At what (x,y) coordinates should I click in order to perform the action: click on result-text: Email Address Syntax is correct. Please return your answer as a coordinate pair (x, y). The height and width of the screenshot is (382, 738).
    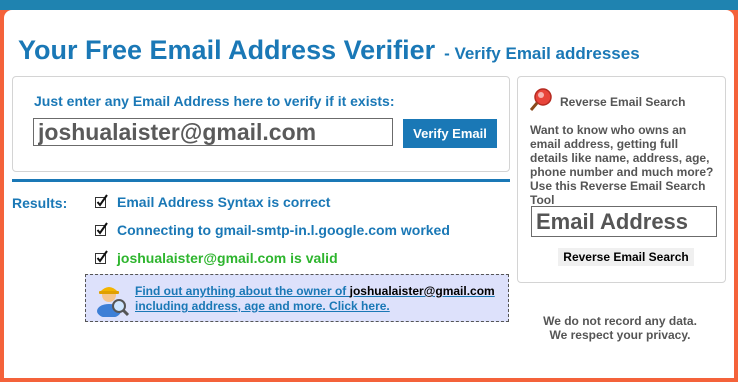
    Looking at the image, I should click on (224, 202).